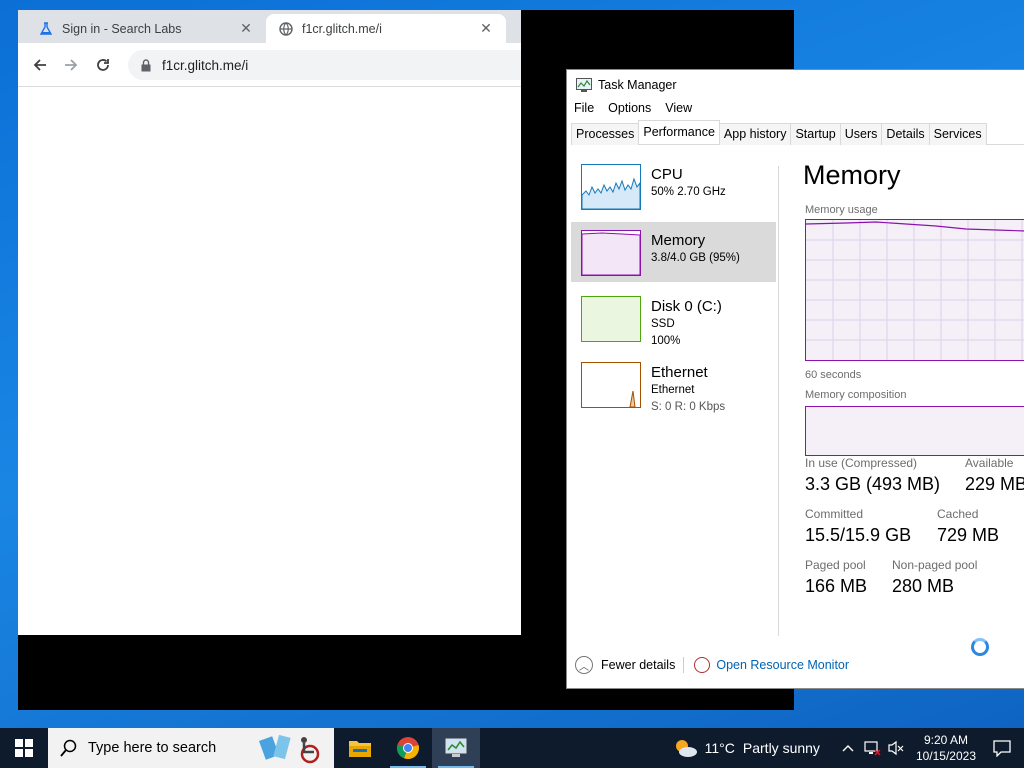 This screenshot has height=768, width=1024. What do you see at coordinates (629, 109) in the screenshot?
I see `menu-options: Options` at bounding box center [629, 109].